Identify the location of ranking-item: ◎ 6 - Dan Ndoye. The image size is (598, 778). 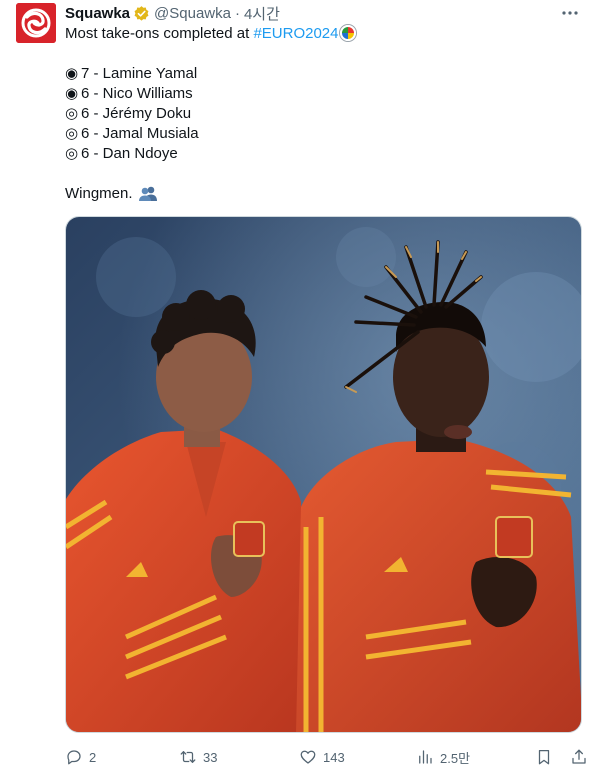
(325, 154).